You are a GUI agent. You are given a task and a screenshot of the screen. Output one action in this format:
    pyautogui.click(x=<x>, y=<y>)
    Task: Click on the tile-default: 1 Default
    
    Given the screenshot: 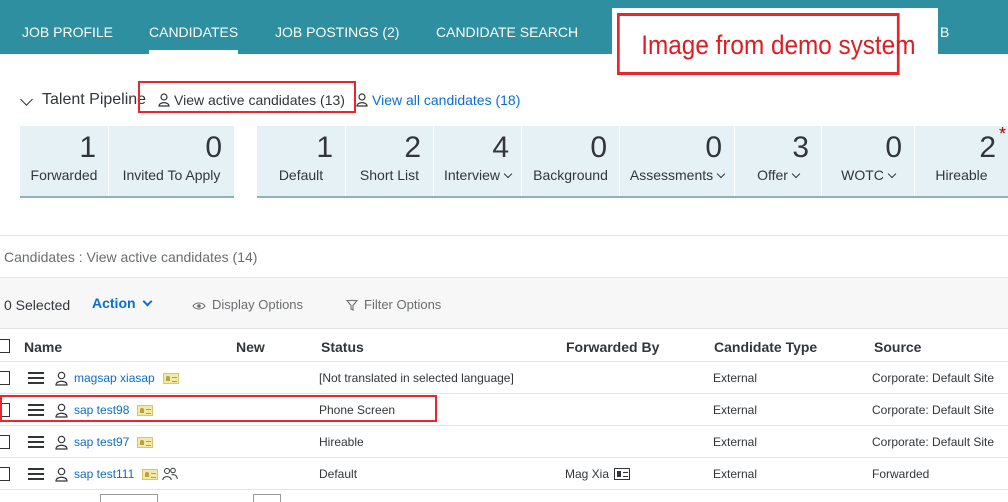 What is the action you would take?
    pyautogui.click(x=301, y=161)
    